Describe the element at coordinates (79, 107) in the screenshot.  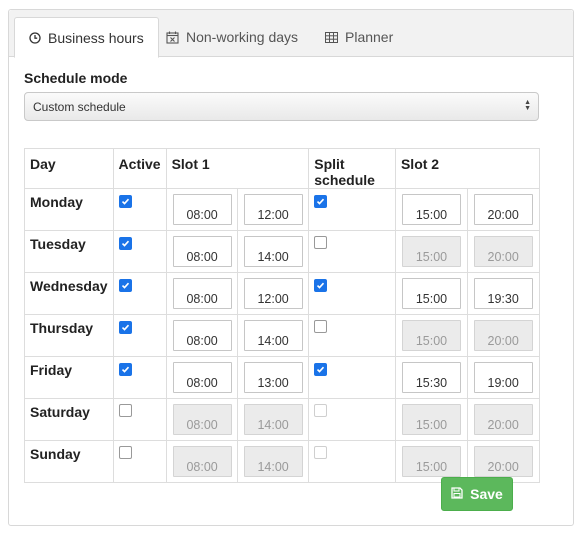
I see `schedule-mode-value: Custom schedule` at that location.